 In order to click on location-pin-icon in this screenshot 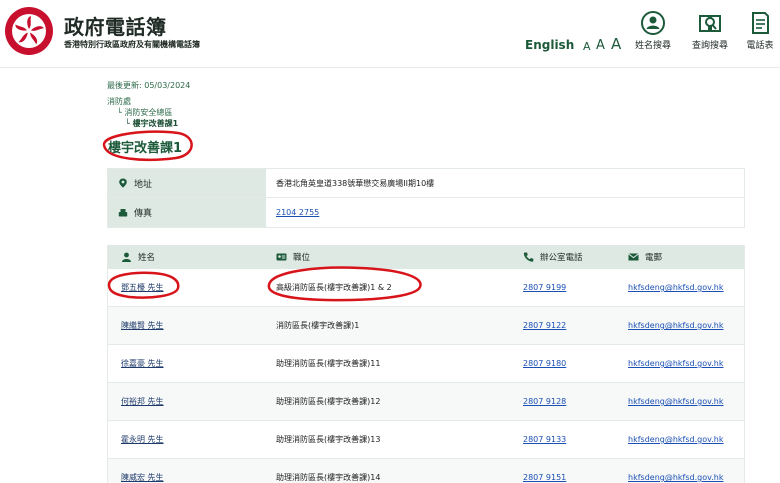, I will do `click(123, 183)`.